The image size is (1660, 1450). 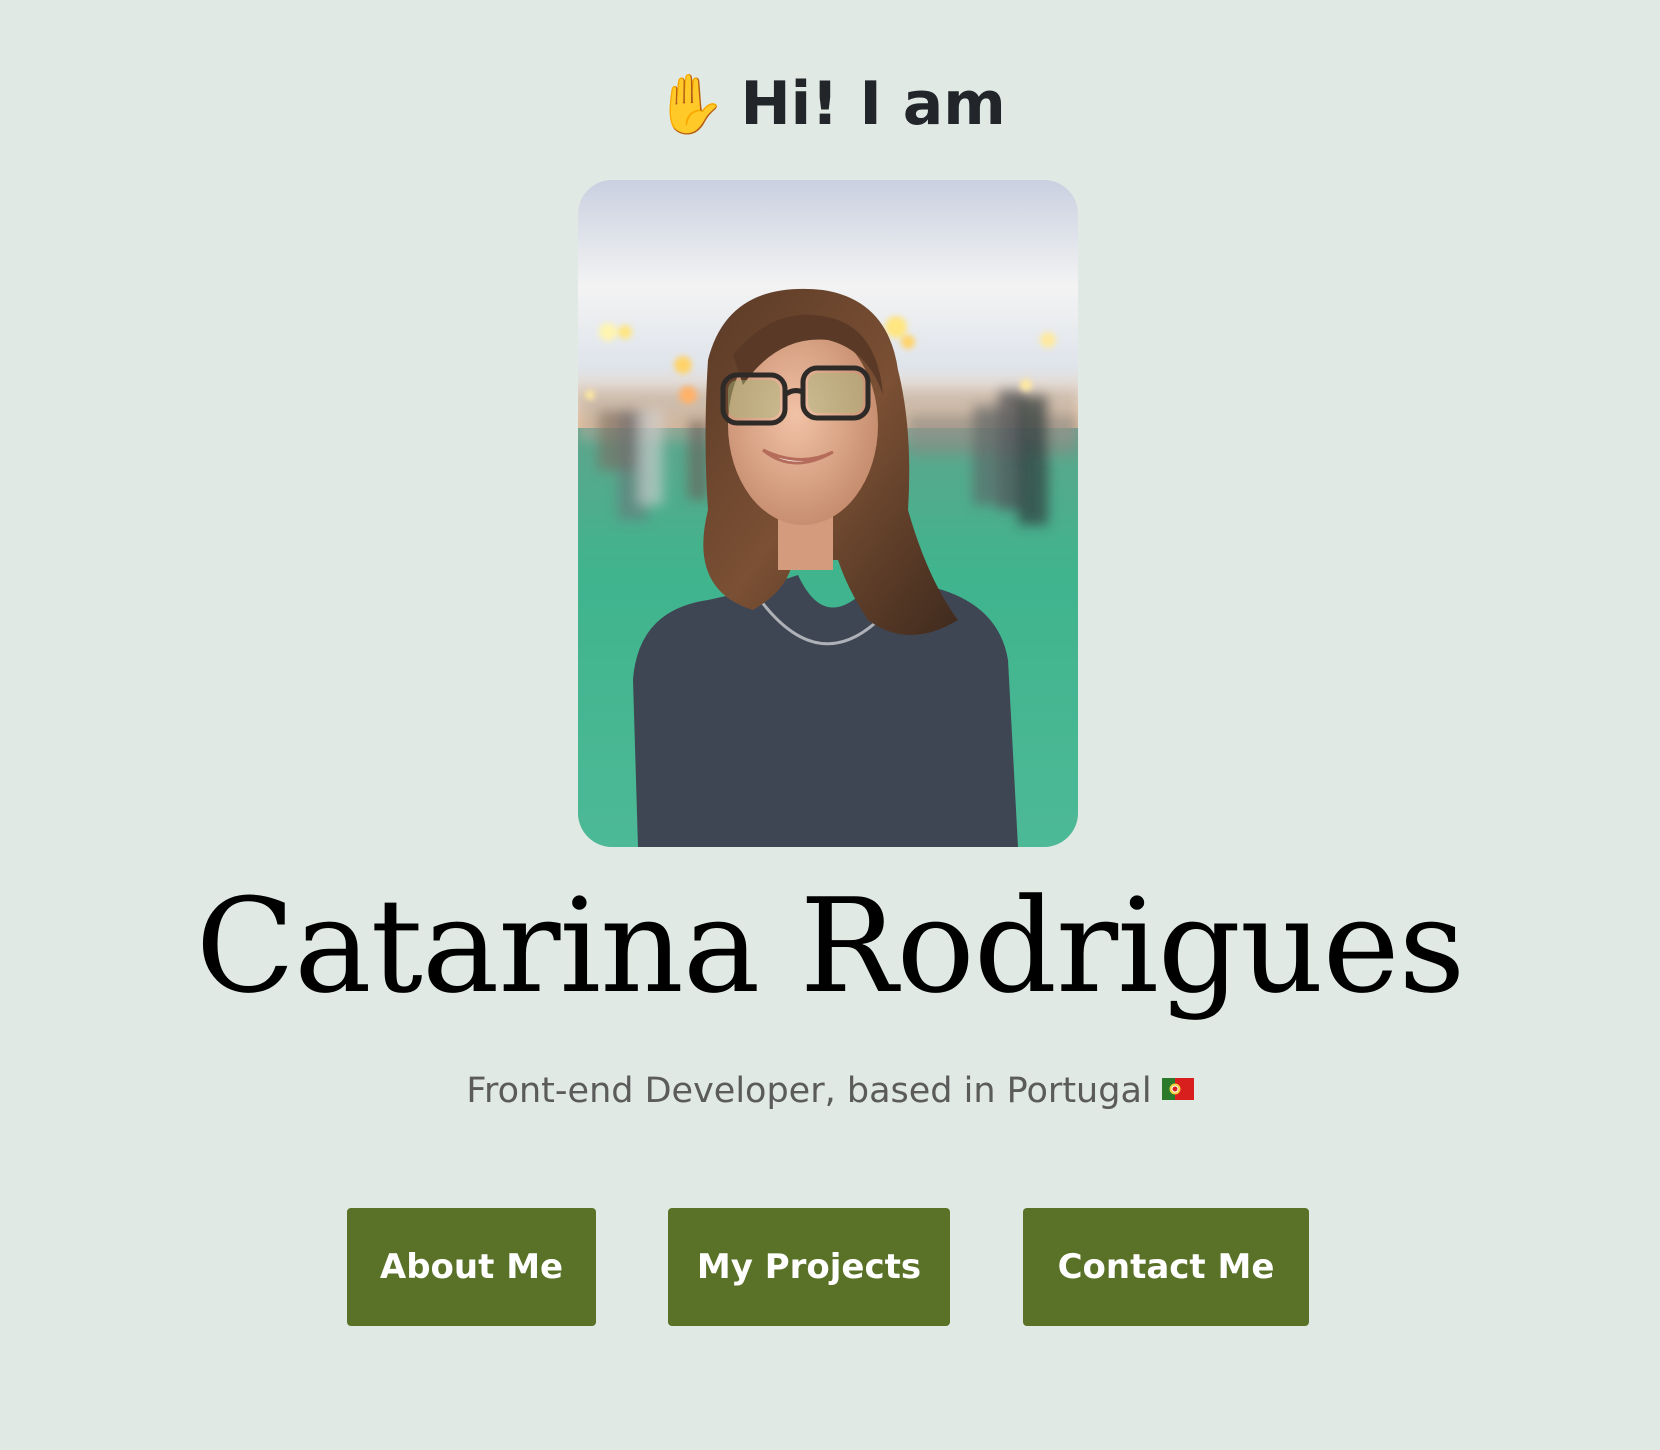 What do you see at coordinates (690, 104) in the screenshot?
I see `waving-hand-icon: ✋` at bounding box center [690, 104].